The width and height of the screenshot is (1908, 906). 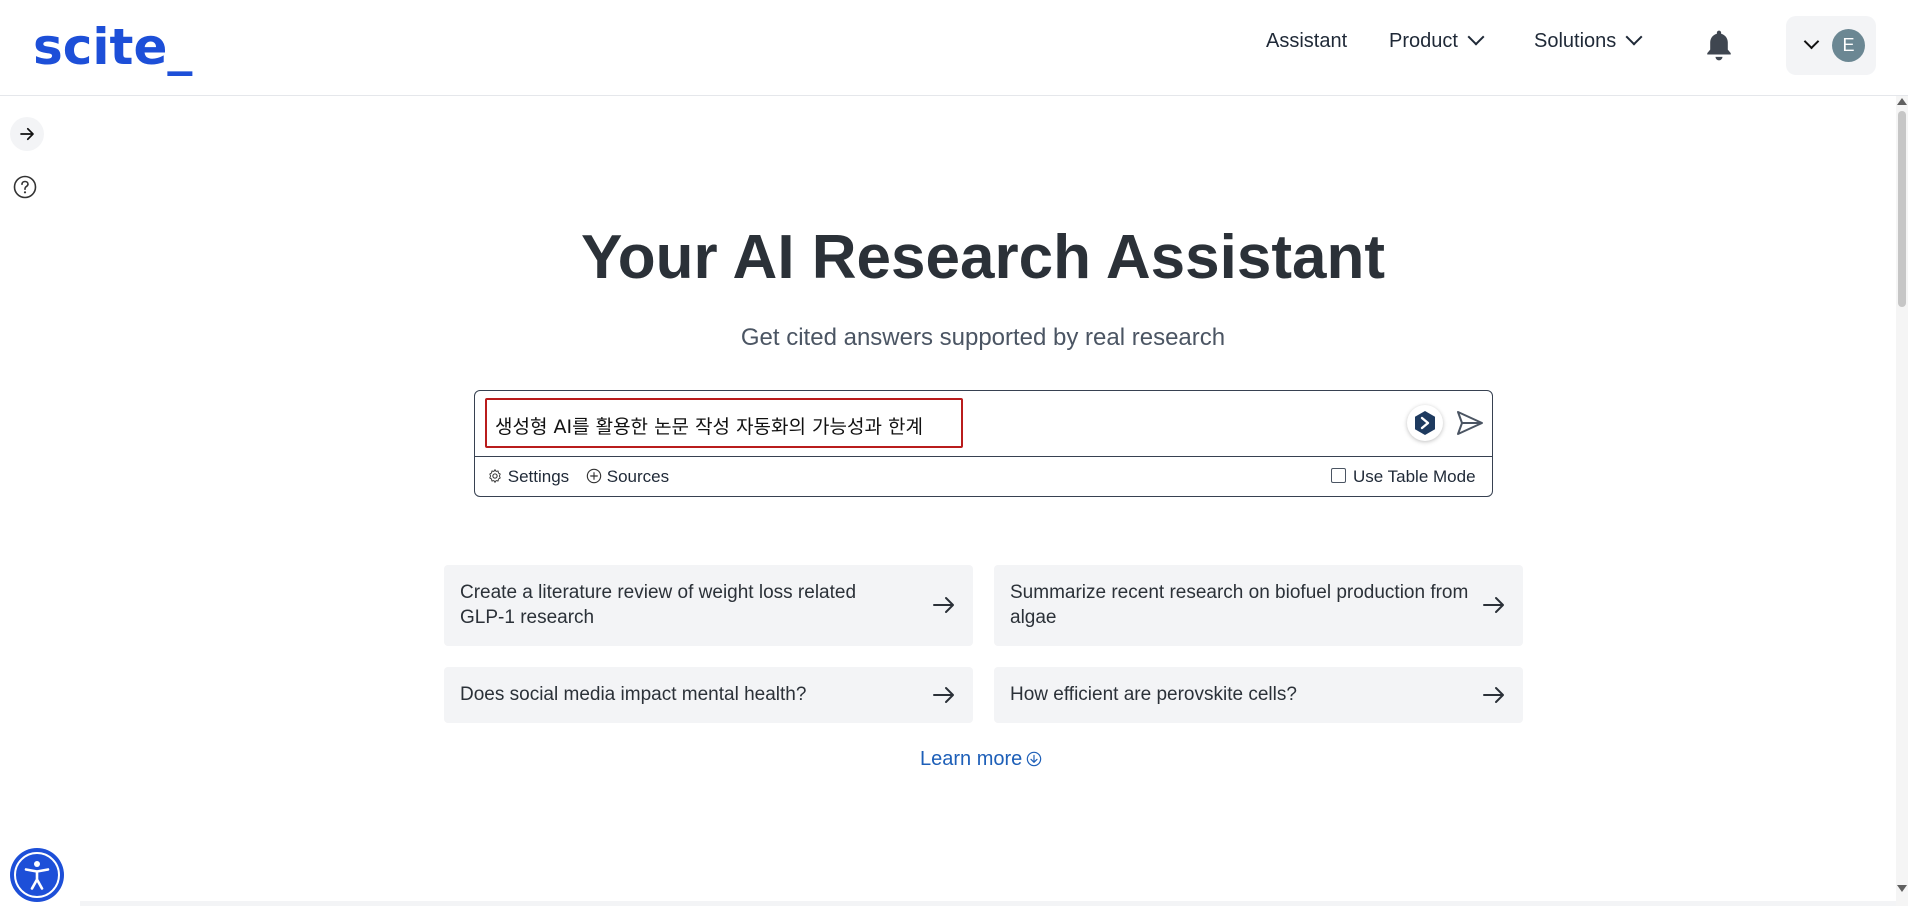 What do you see at coordinates (633, 694) in the screenshot?
I see `suggestion-text: Does social media impact mental health?` at bounding box center [633, 694].